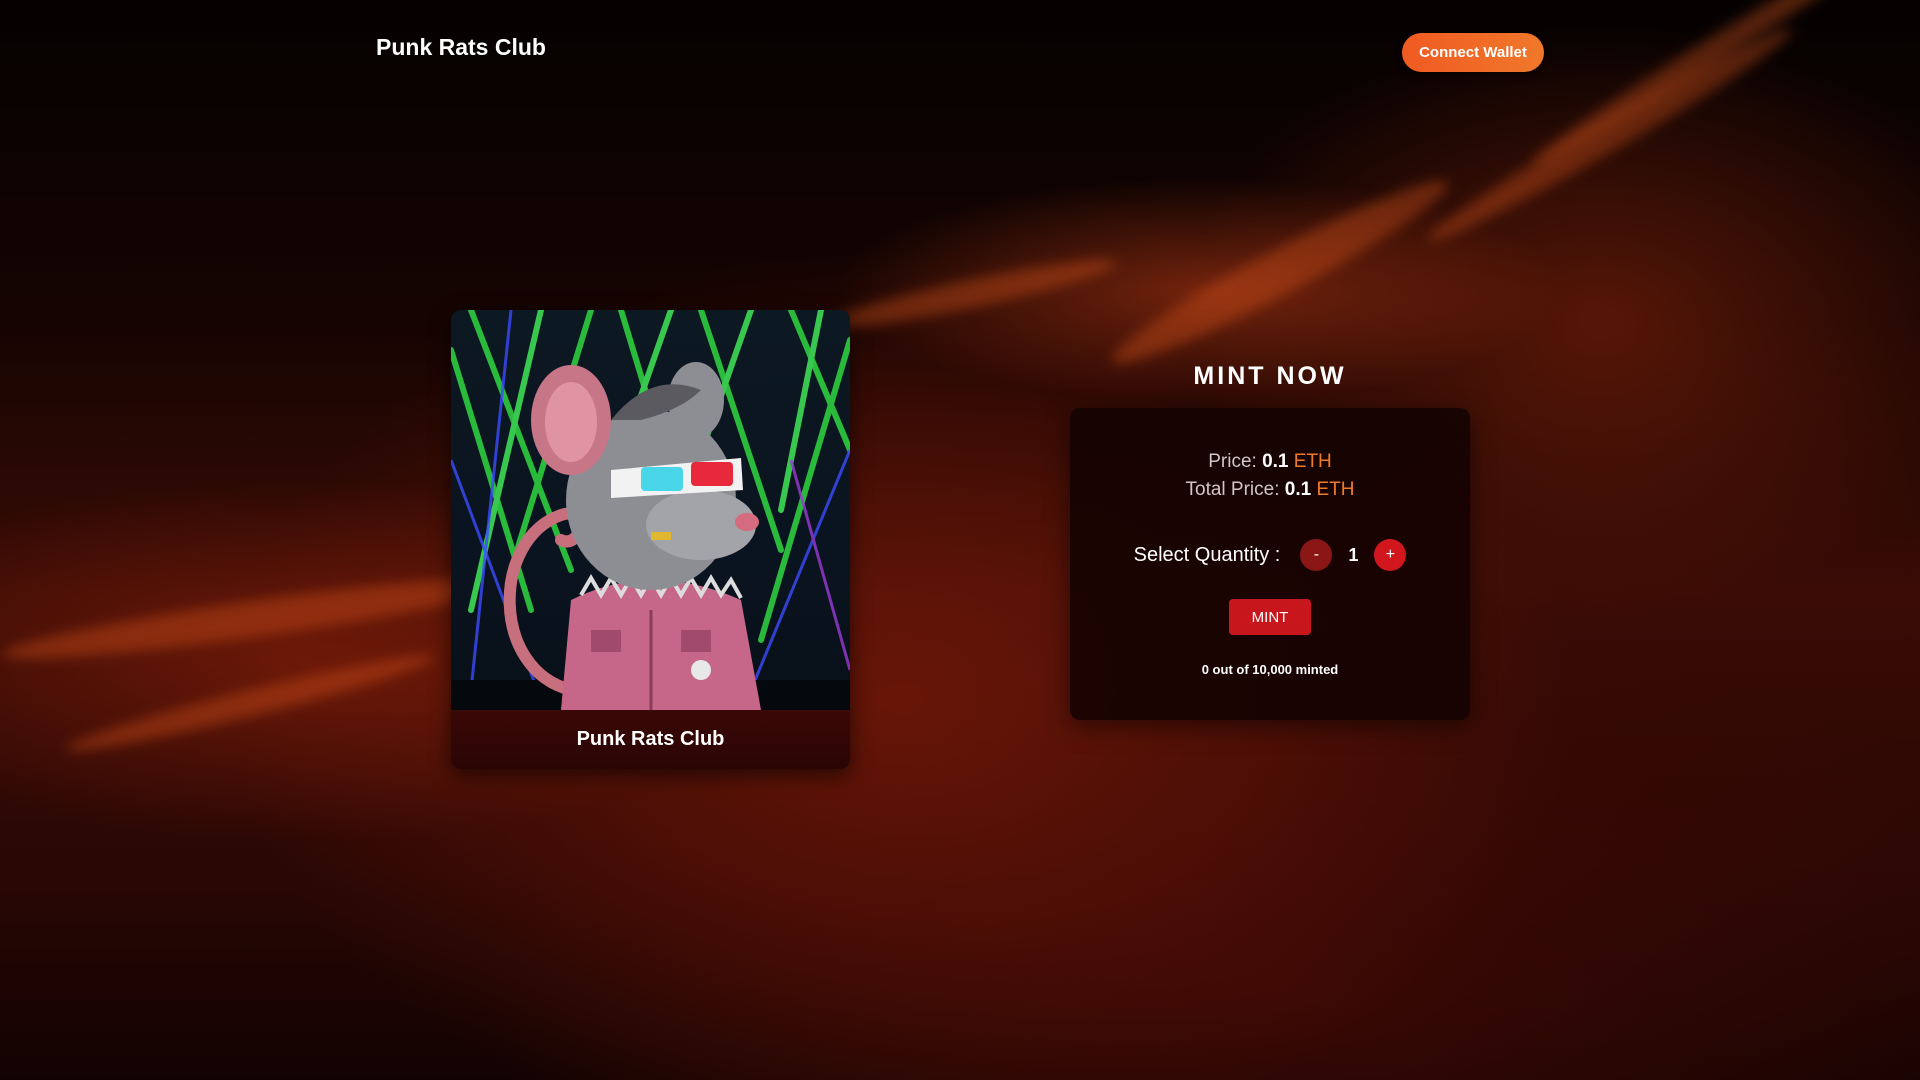  Describe the element at coordinates (1316, 555) in the screenshot. I see `decrease-quantity-button: -` at that location.